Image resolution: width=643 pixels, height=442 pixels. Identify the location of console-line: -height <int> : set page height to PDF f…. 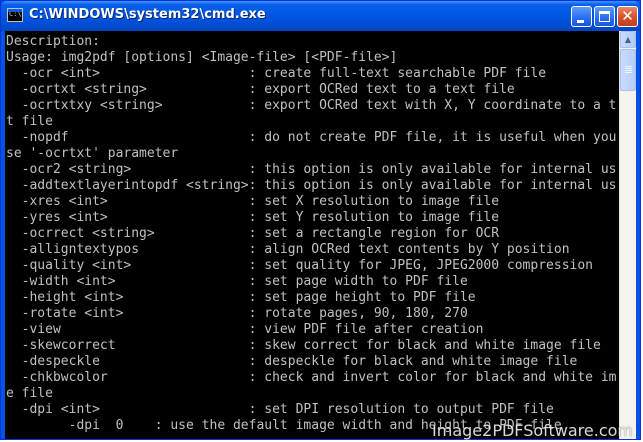
(241, 297).